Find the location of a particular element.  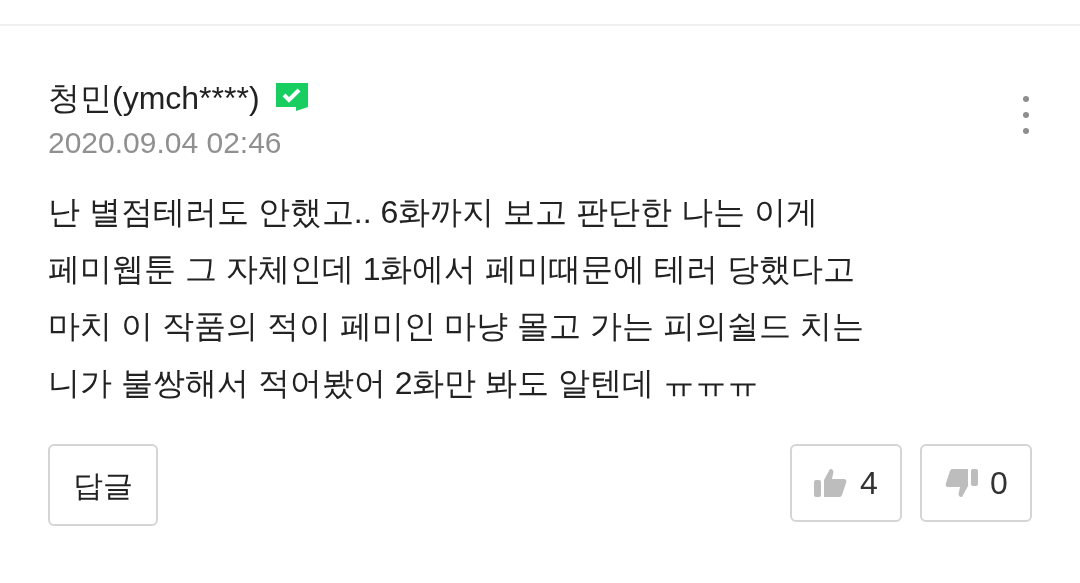

like-button: 4 is located at coordinates (846, 483).